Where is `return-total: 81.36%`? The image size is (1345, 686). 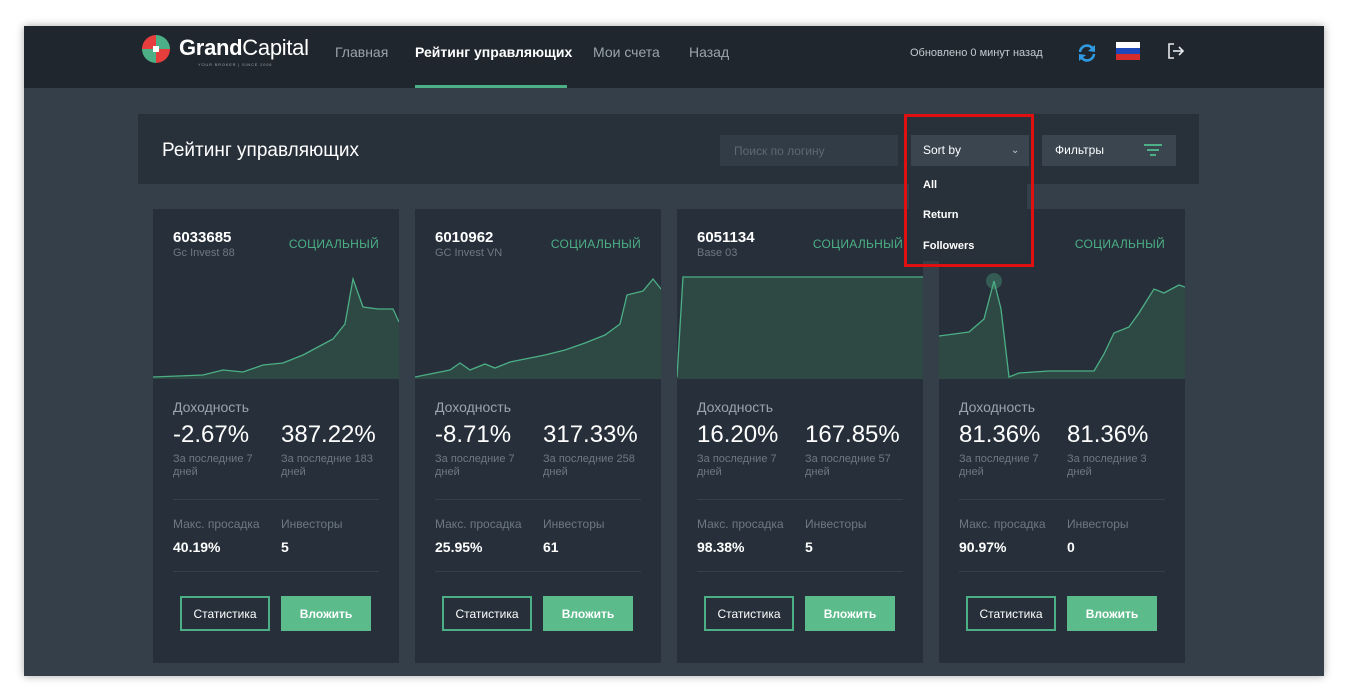
return-total: 81.36% is located at coordinates (1108, 434).